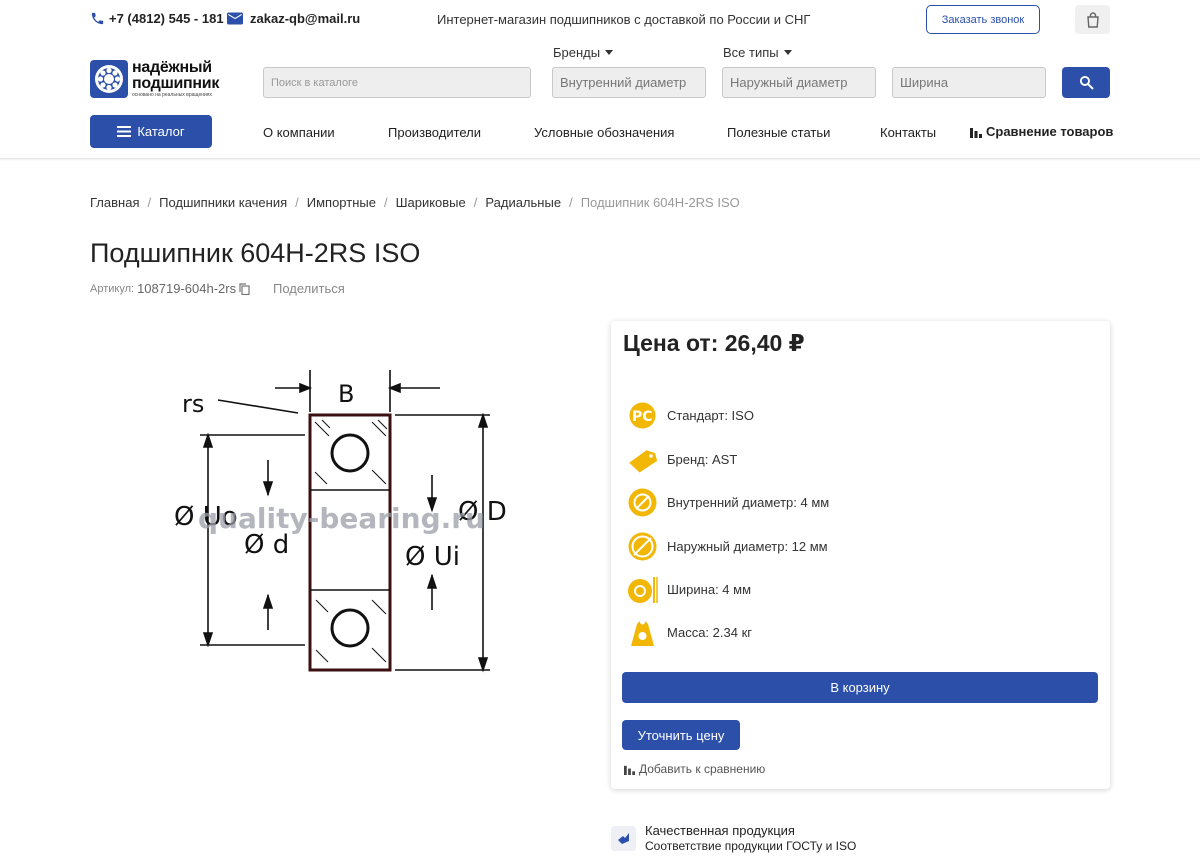 The height and width of the screenshot is (858, 1200). I want to click on feature-inner-diameter: Внутренний диаметр: 4 мм, so click(727, 502).